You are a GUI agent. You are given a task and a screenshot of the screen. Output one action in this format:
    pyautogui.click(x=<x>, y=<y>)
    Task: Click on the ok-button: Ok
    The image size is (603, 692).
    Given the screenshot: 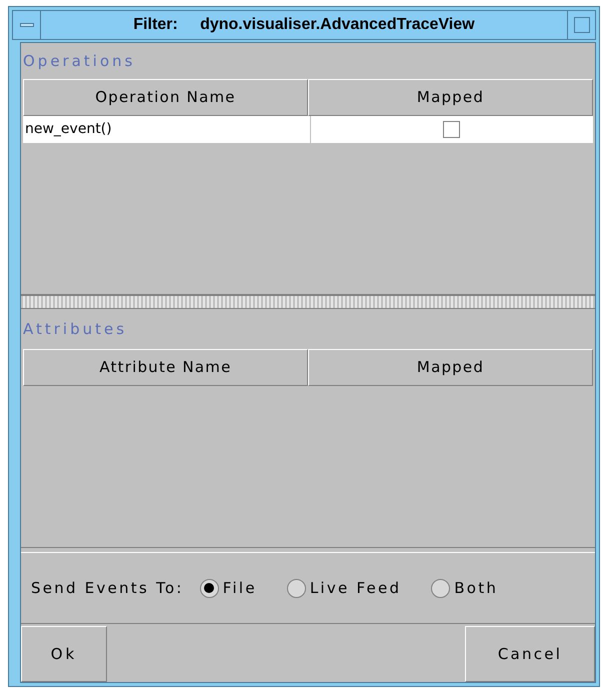 What is the action you would take?
    pyautogui.click(x=64, y=654)
    